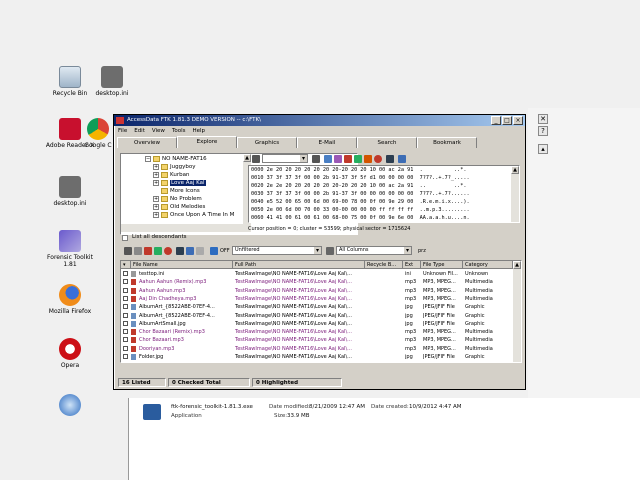 This screenshot has height=480, width=640. I want to click on scroll-up-icon: ▴, so click(543, 149).